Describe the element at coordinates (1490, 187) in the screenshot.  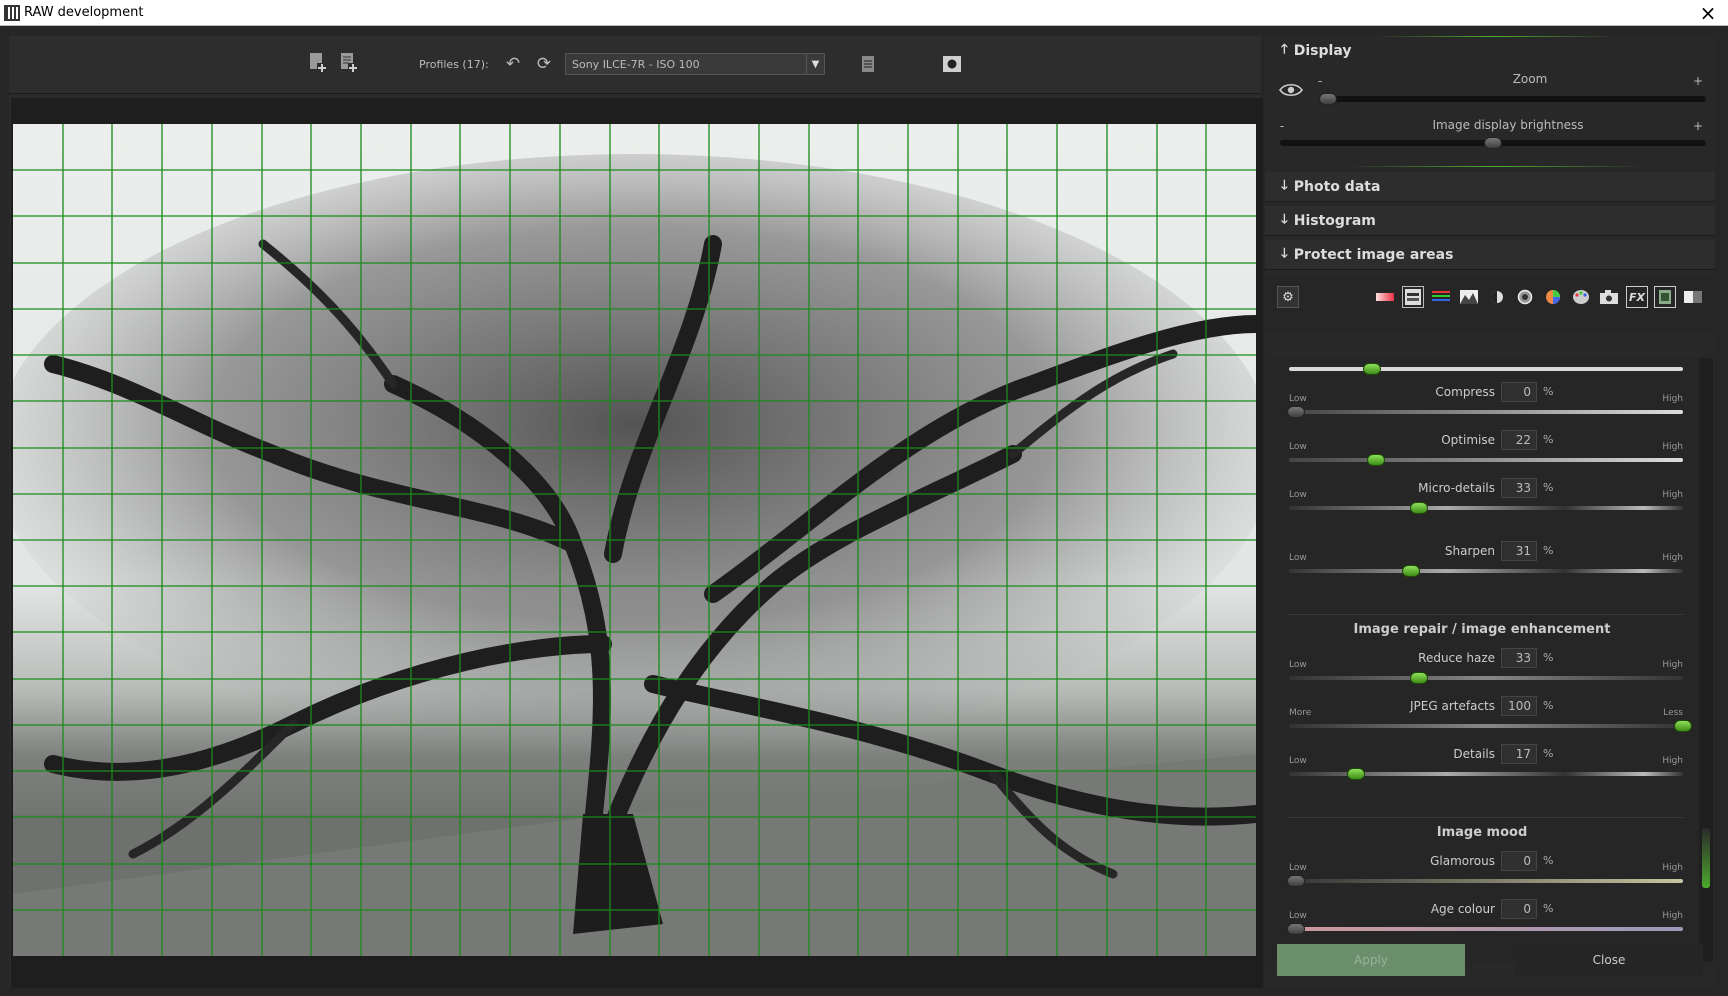
I see `section-photo-data-header: 🡓 Photo data` at that location.